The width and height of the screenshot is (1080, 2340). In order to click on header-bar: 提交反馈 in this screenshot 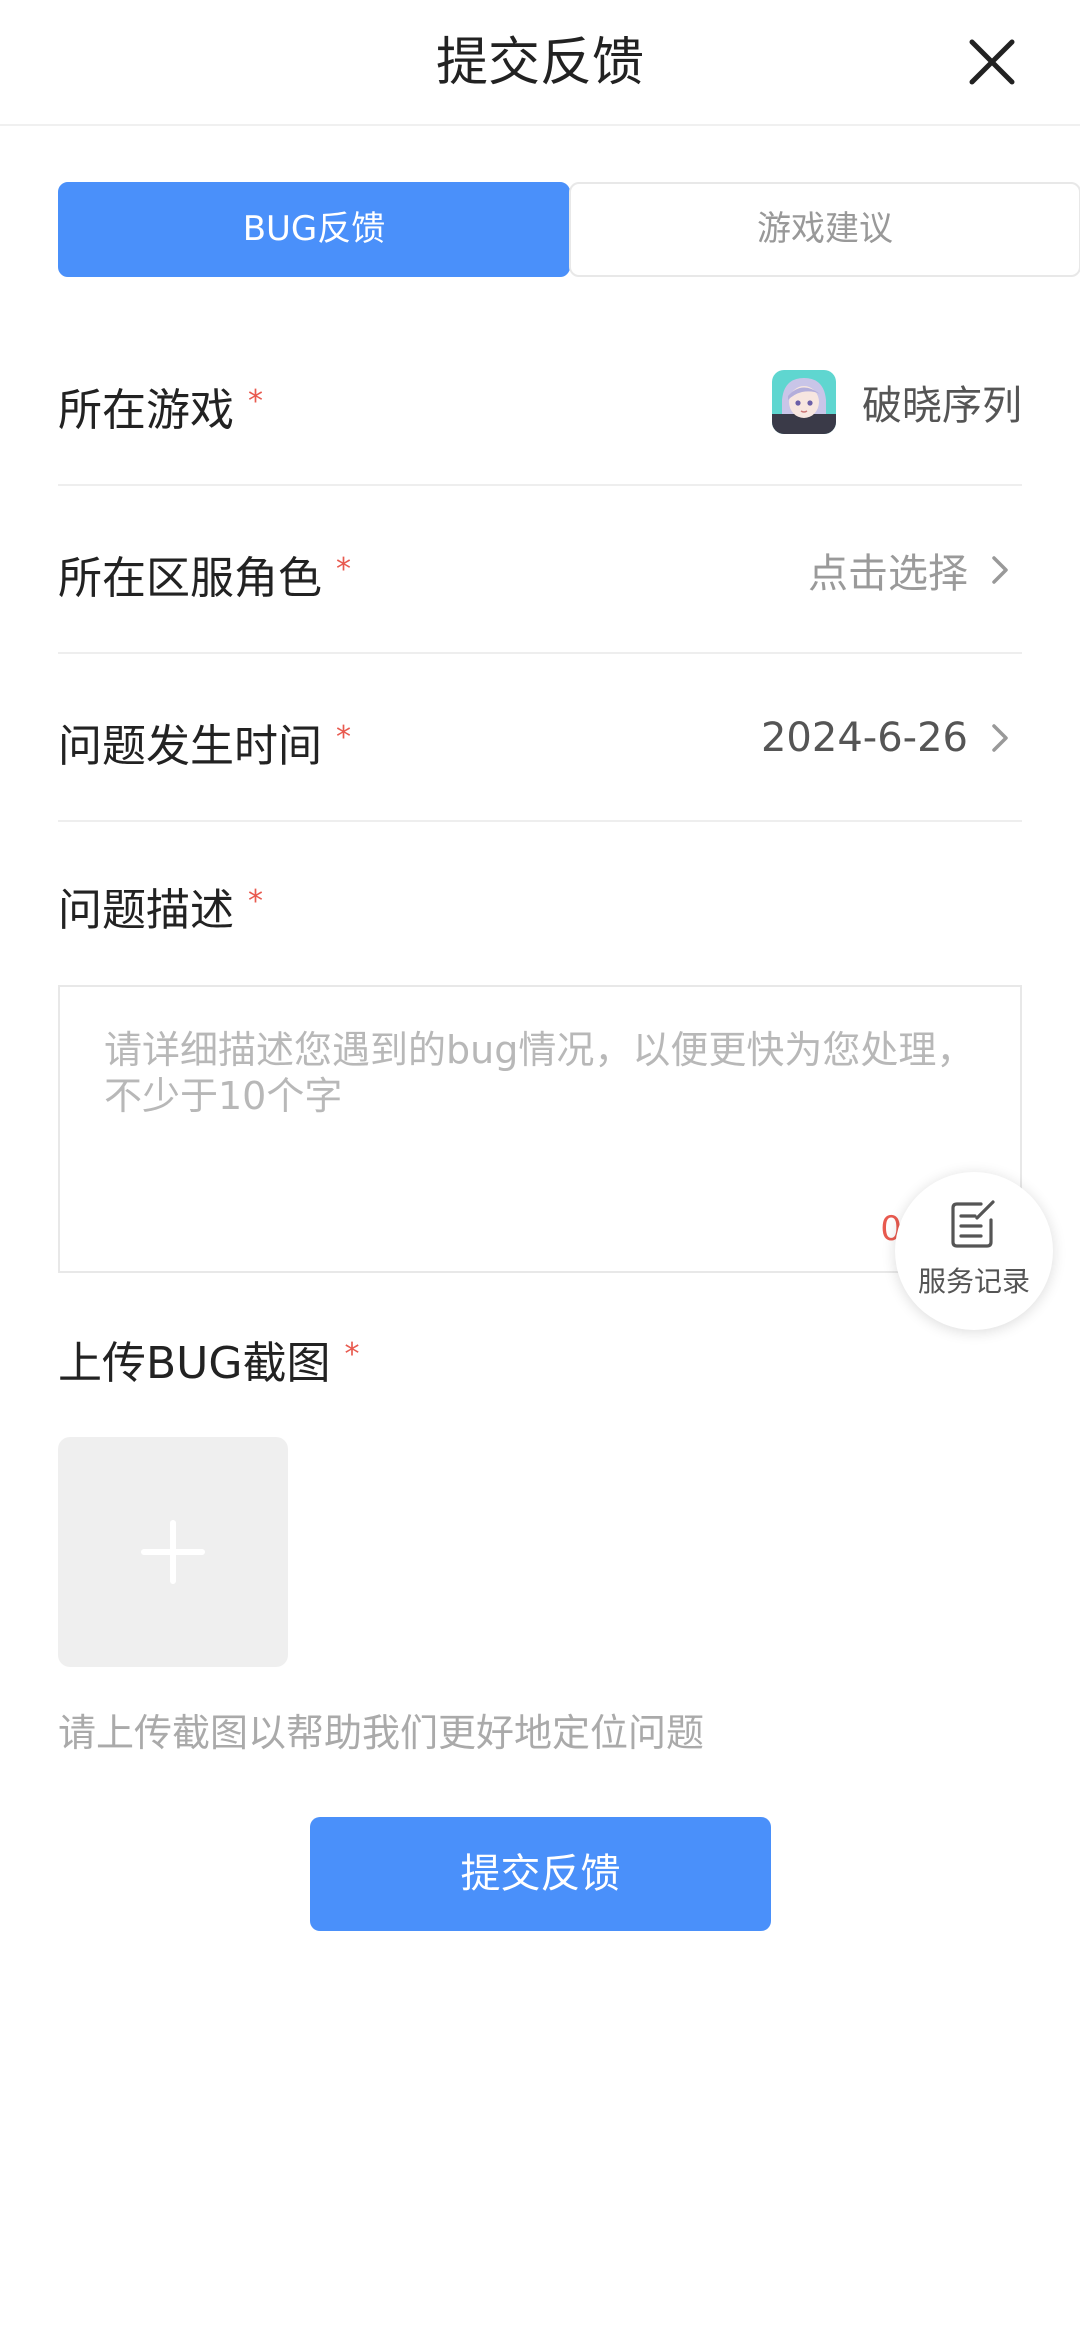, I will do `click(540, 63)`.